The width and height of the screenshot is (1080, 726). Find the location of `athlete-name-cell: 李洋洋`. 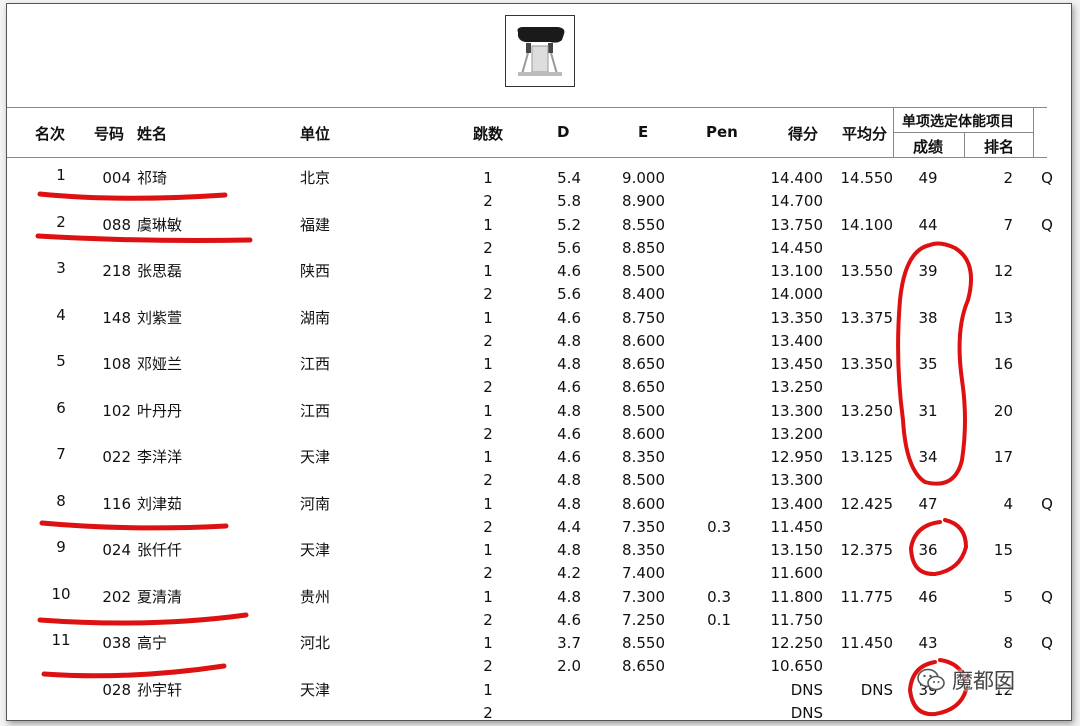

athlete-name-cell: 李洋洋 is located at coordinates (160, 457).